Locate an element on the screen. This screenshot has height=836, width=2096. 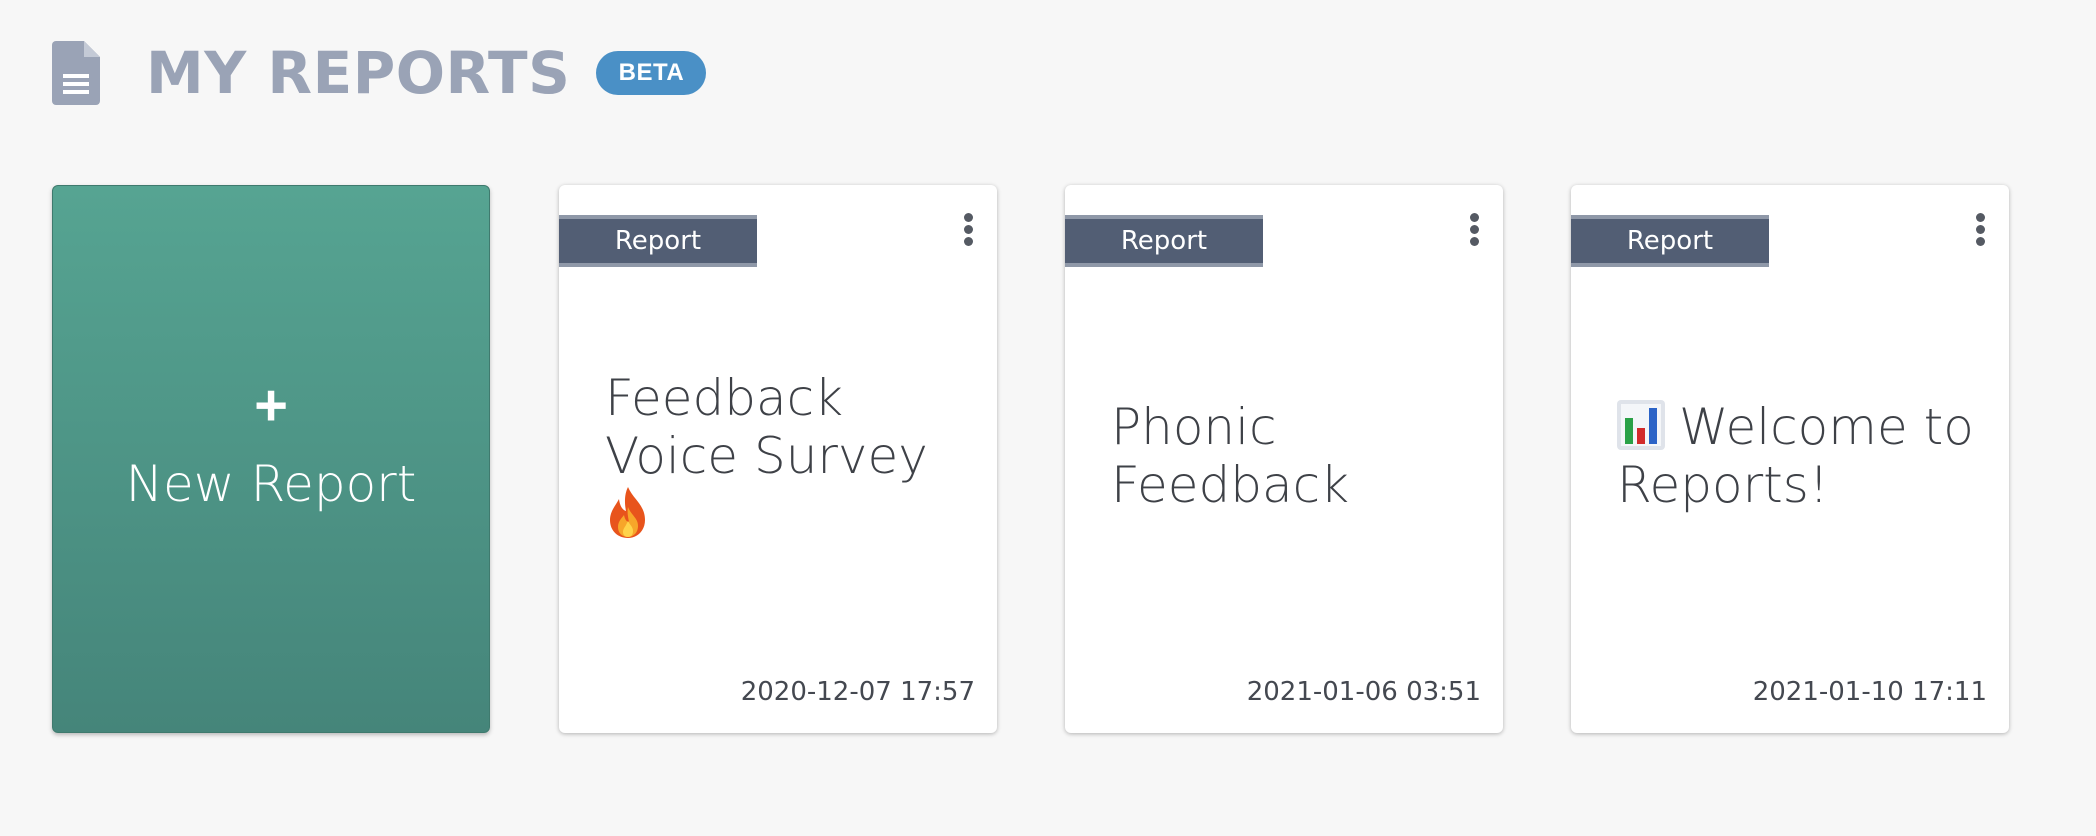
fire-icon is located at coordinates (627, 512).